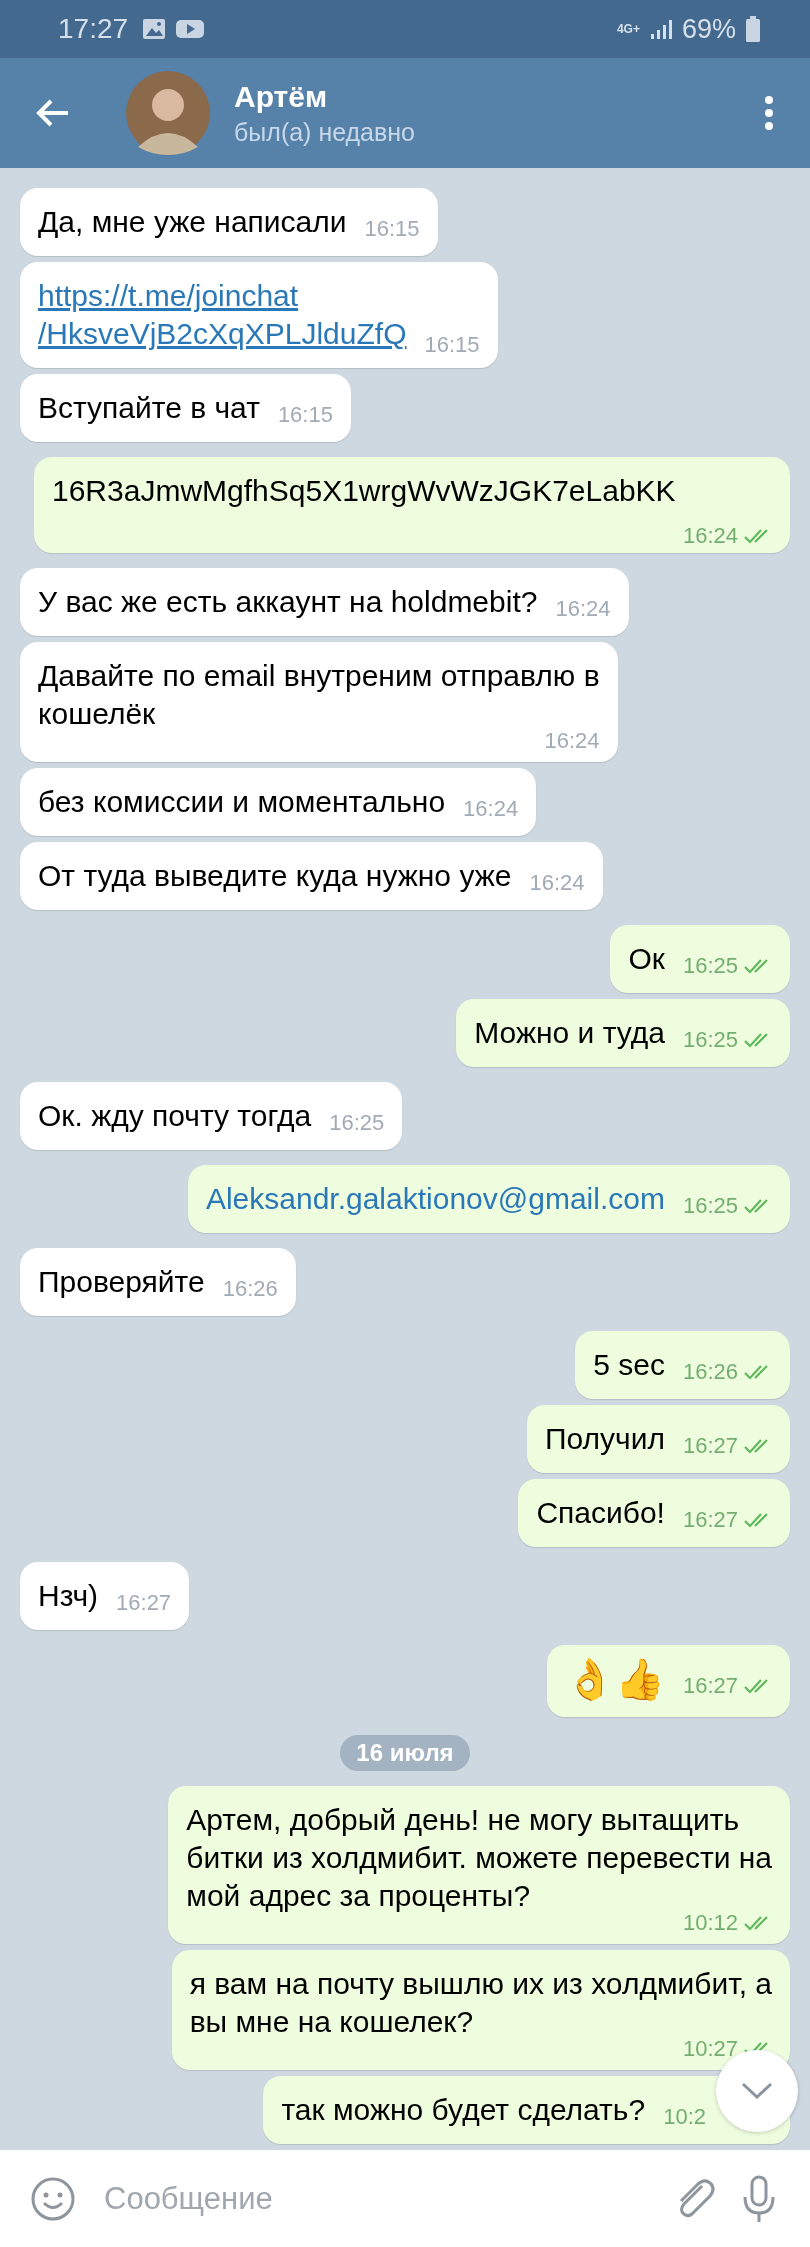 Image resolution: width=810 pixels, height=2247 pixels. What do you see at coordinates (759, 2198) in the screenshot?
I see `microphone-icon` at bounding box center [759, 2198].